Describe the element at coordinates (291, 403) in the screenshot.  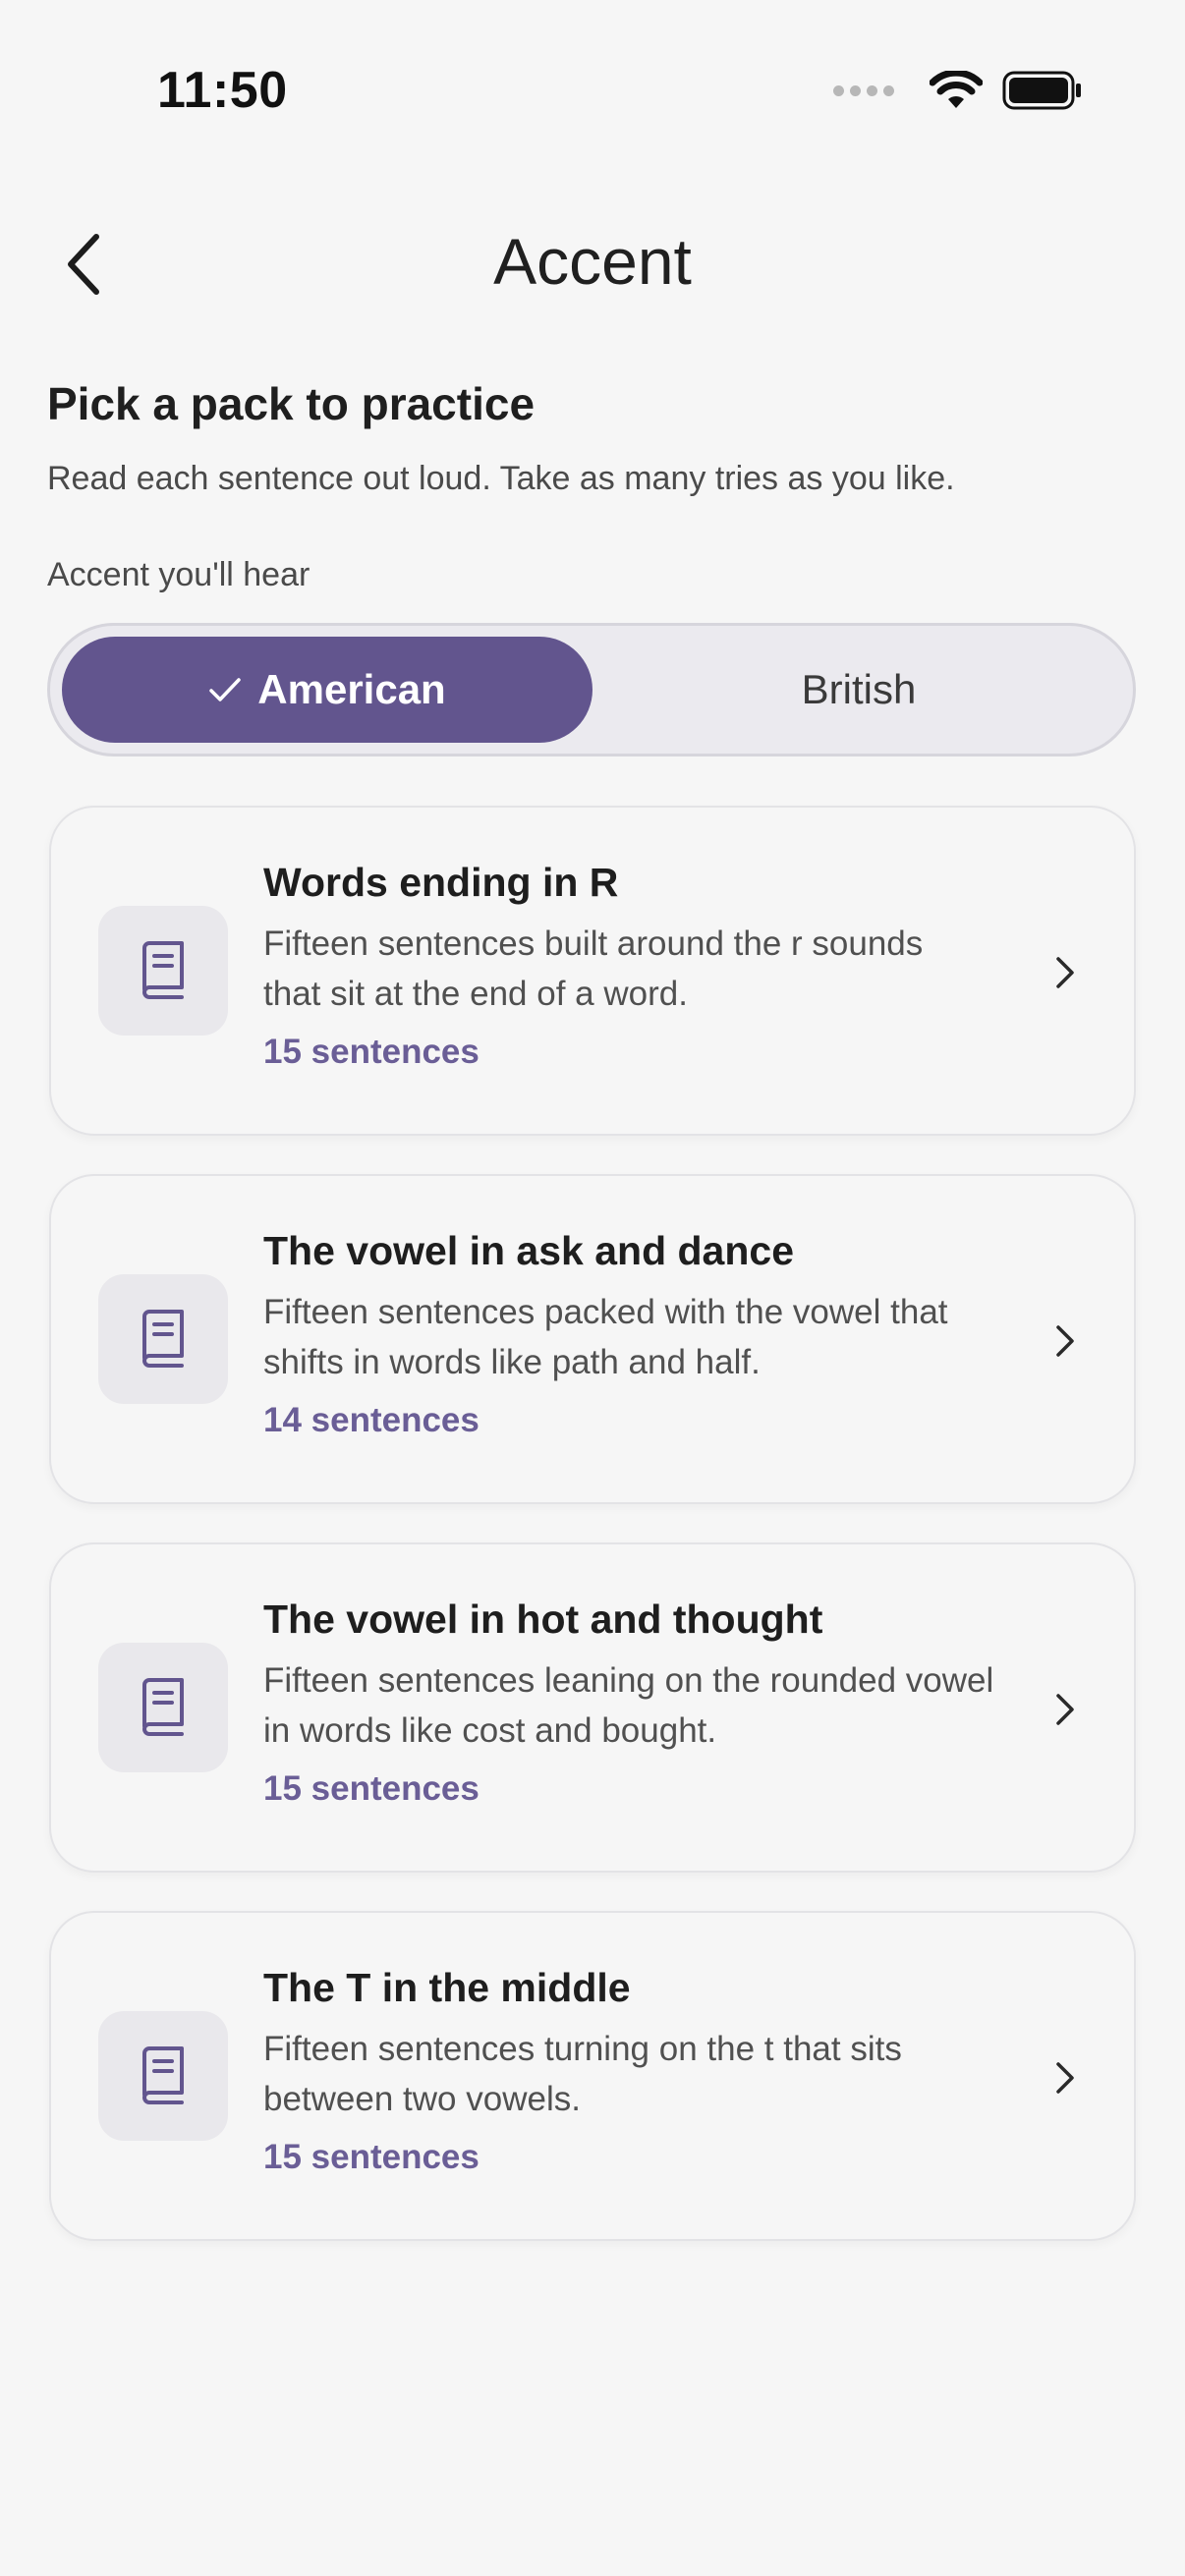
I see `section-title: Pick a pack to practice` at that location.